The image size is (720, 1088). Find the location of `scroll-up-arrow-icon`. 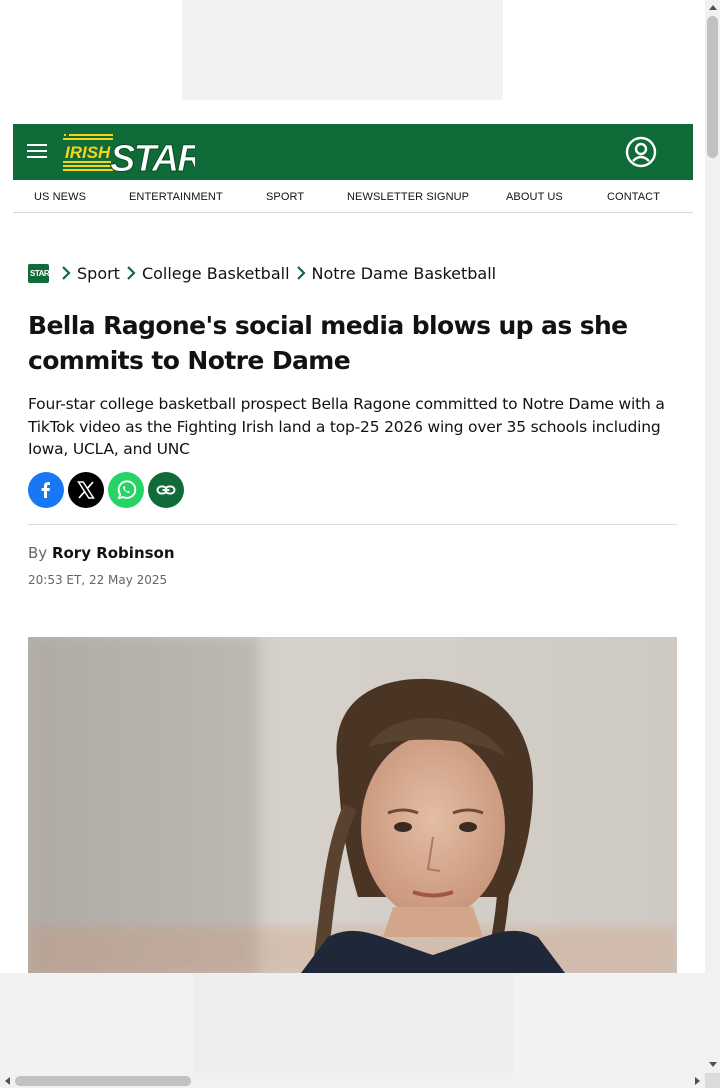

scroll-up-arrow-icon is located at coordinates (713, 7).